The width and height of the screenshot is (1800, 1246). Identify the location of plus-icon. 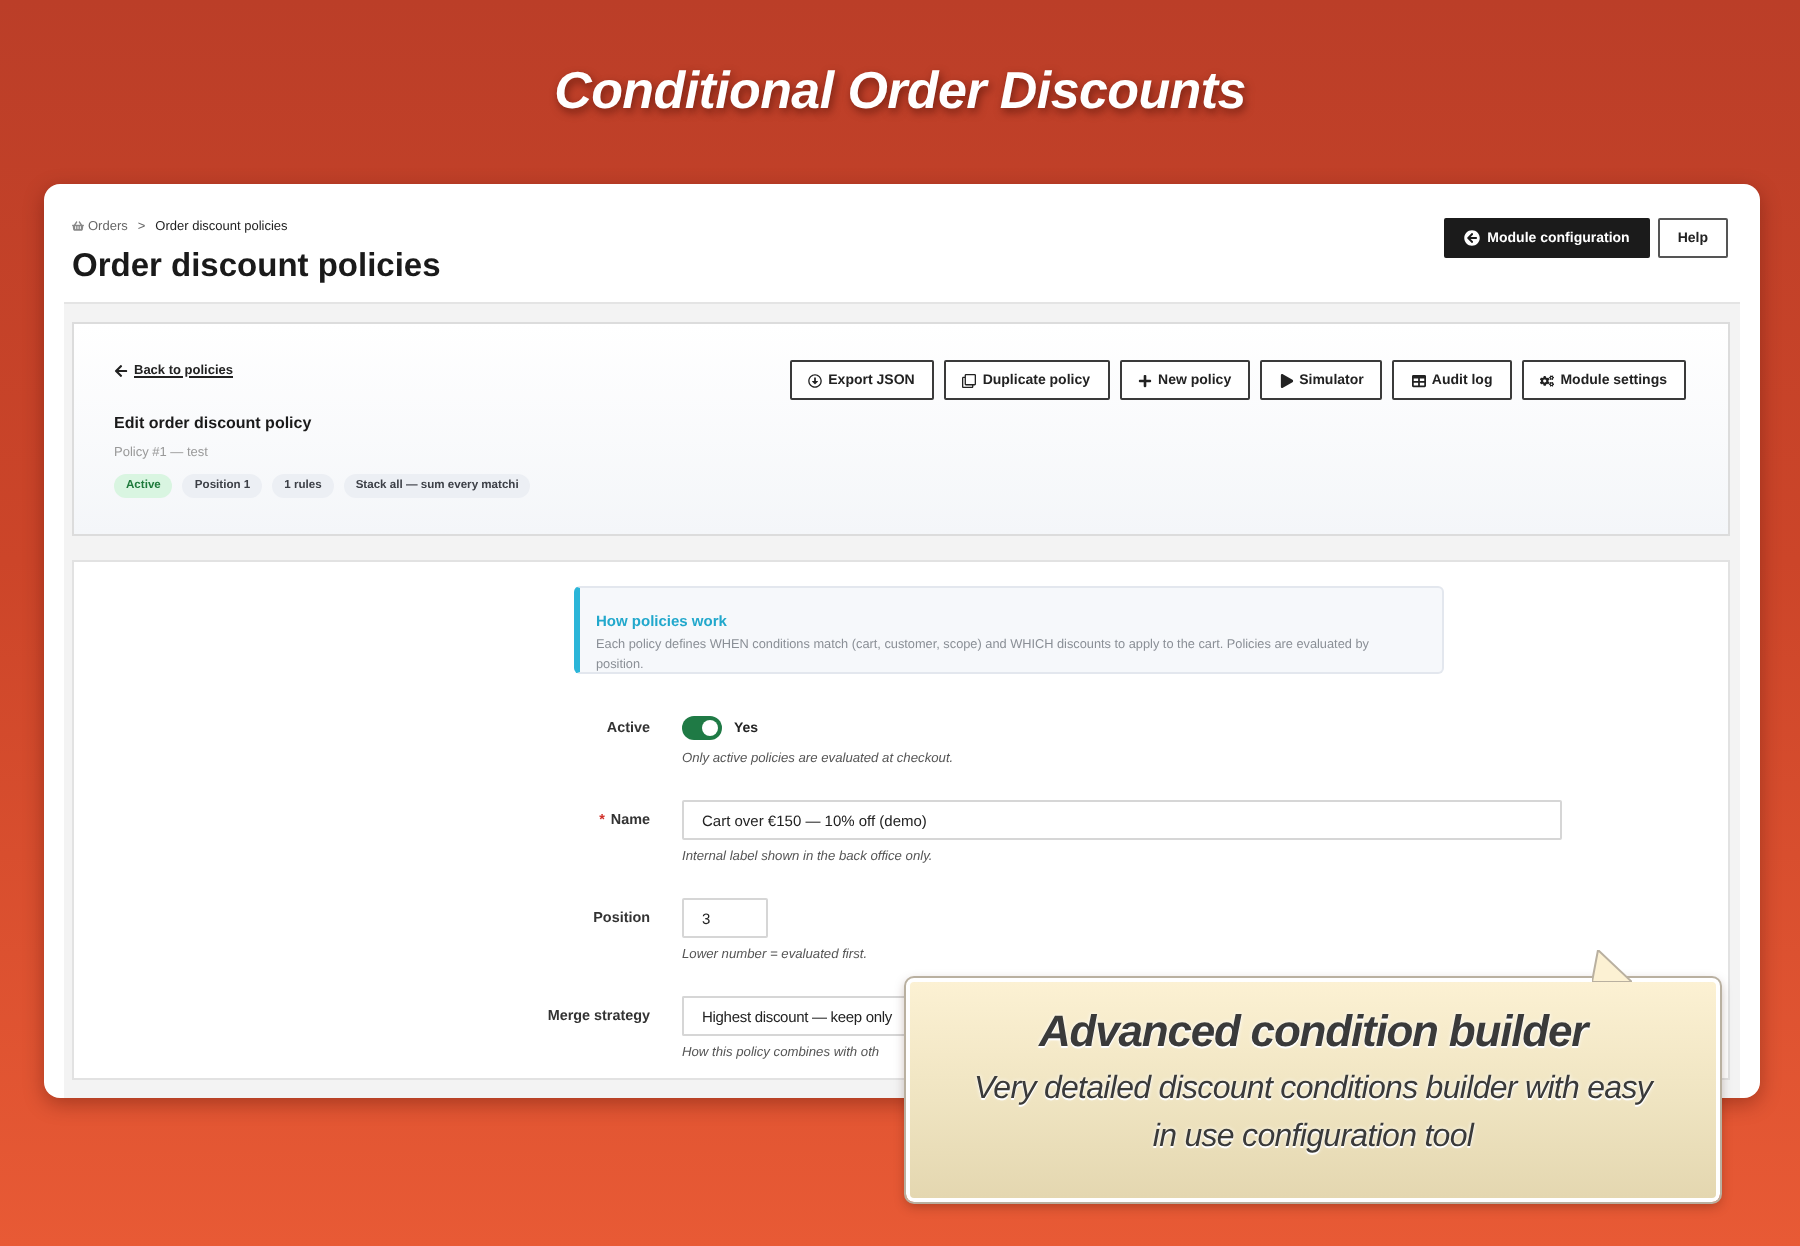
(1145, 380).